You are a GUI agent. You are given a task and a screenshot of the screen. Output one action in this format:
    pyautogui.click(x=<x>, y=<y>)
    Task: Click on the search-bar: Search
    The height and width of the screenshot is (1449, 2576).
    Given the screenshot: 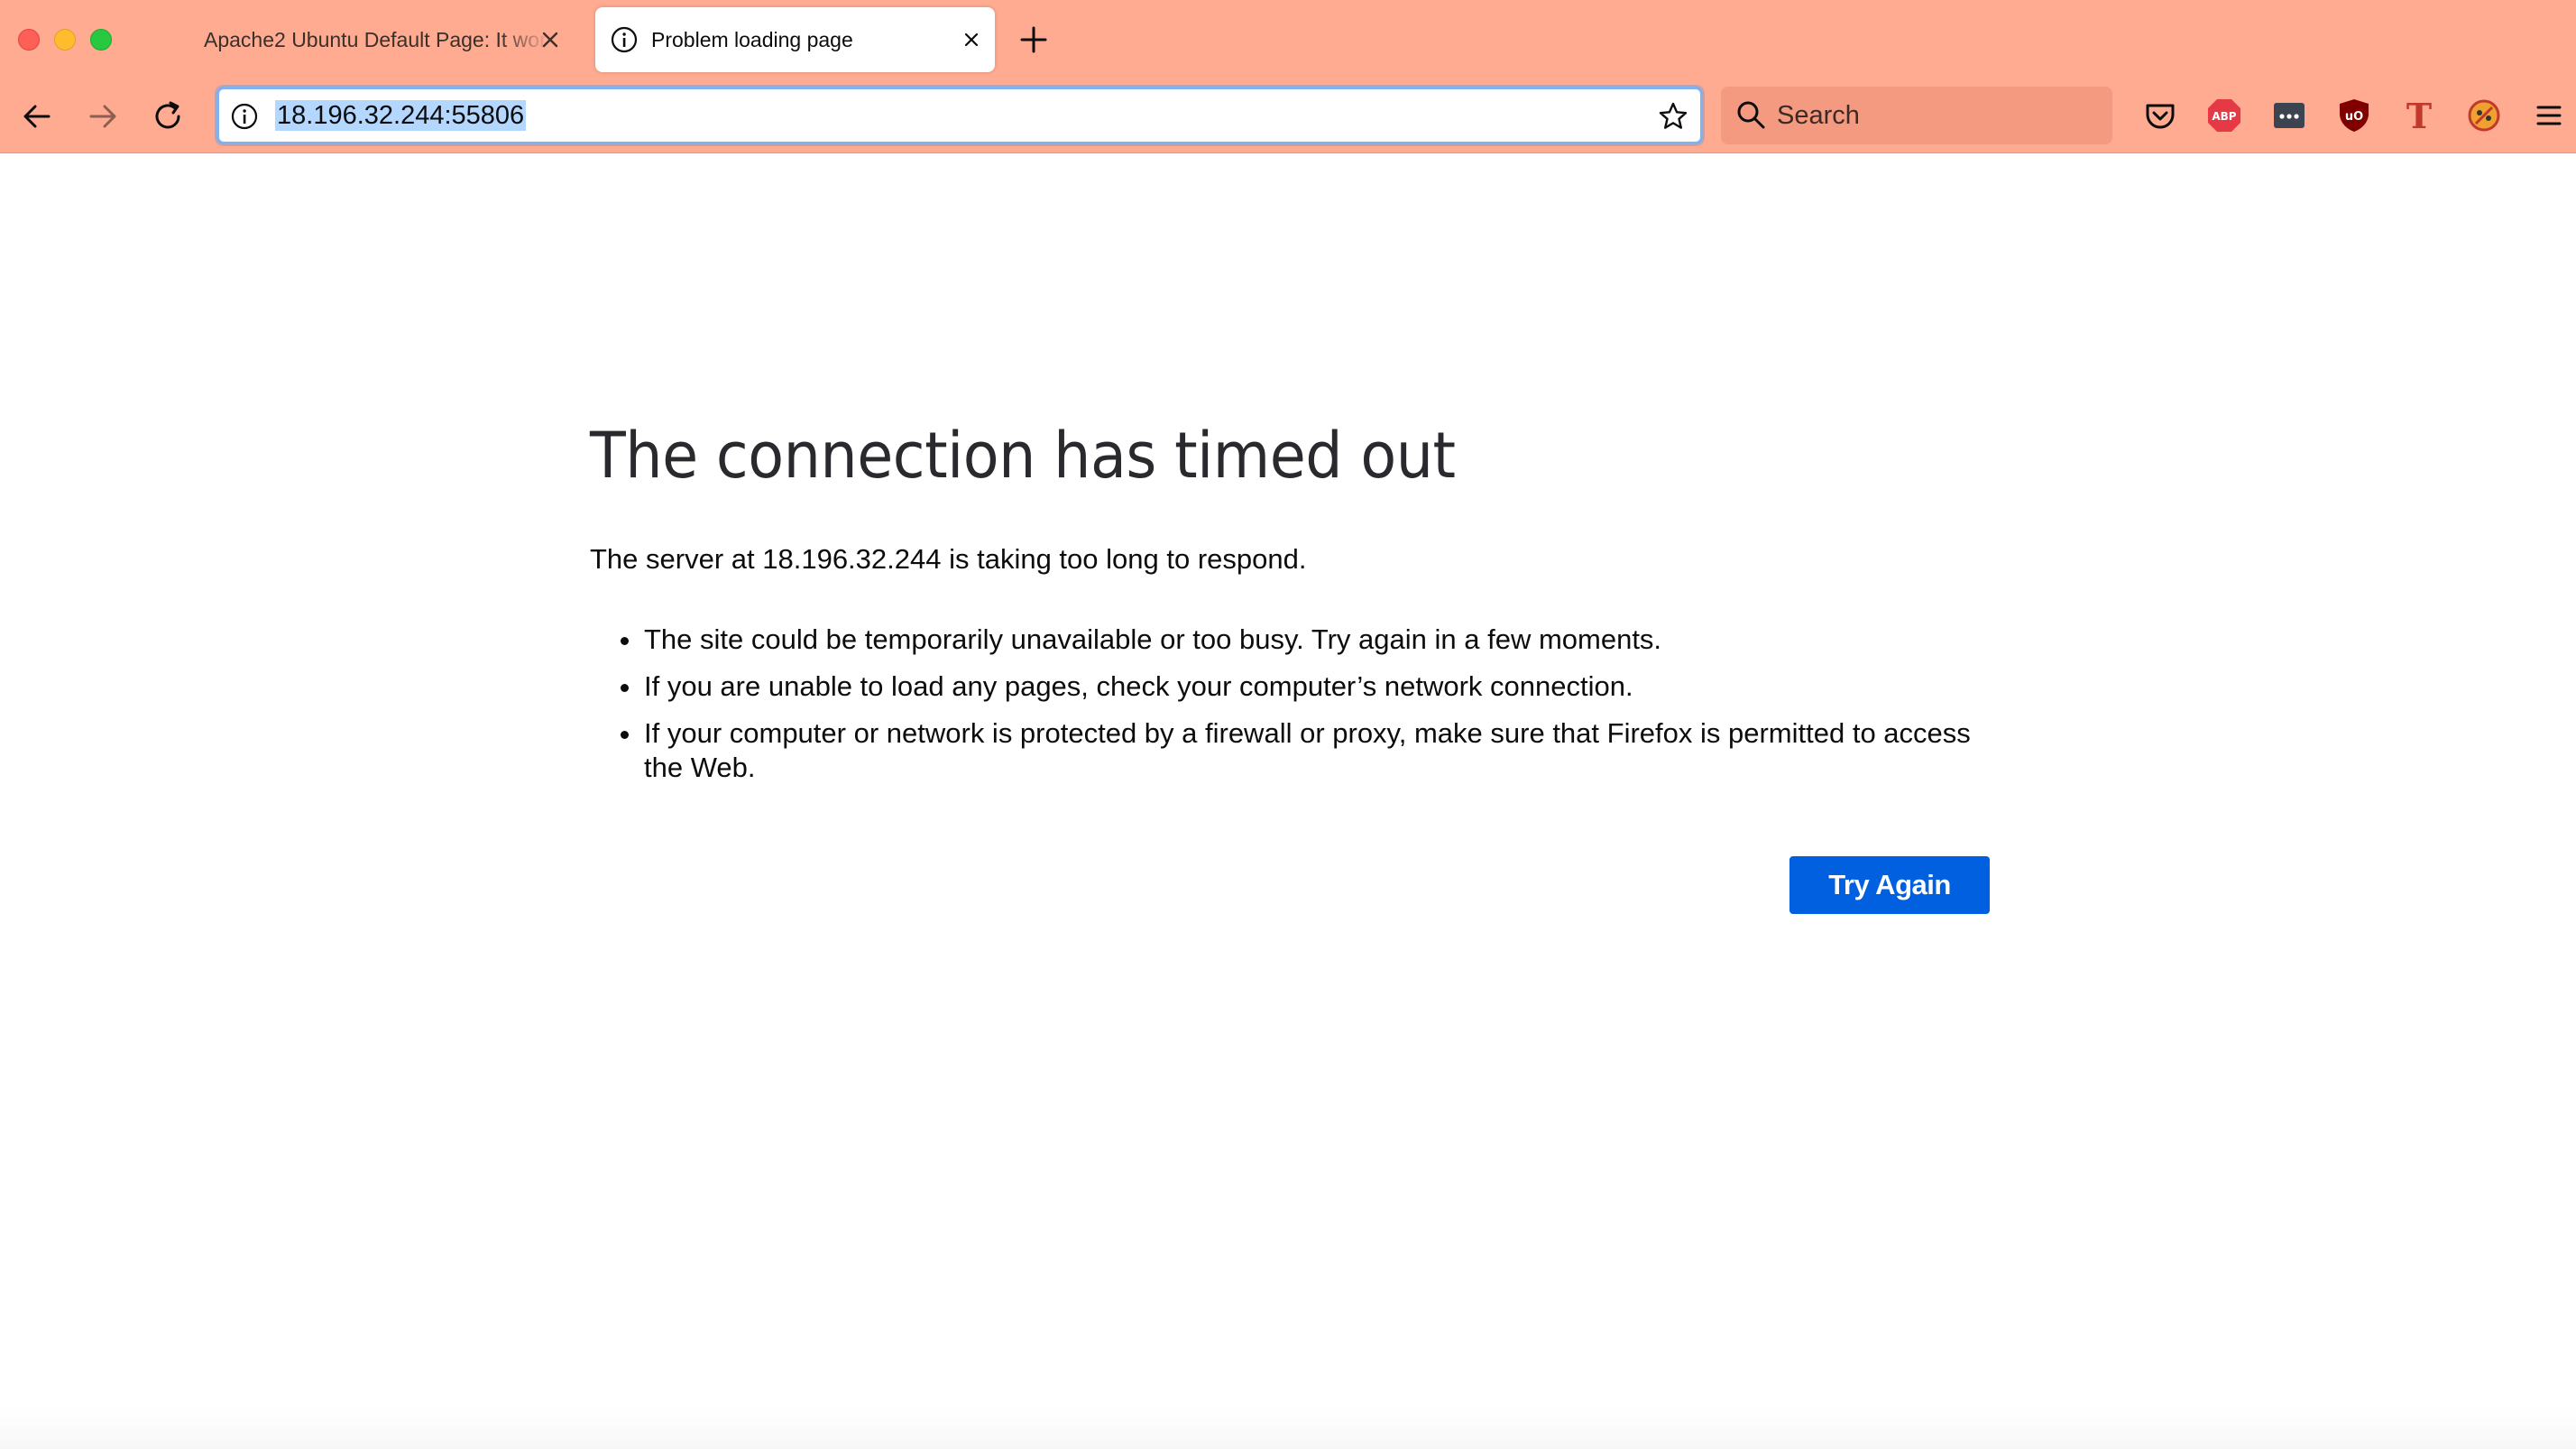 What is the action you would take?
    pyautogui.click(x=1917, y=115)
    